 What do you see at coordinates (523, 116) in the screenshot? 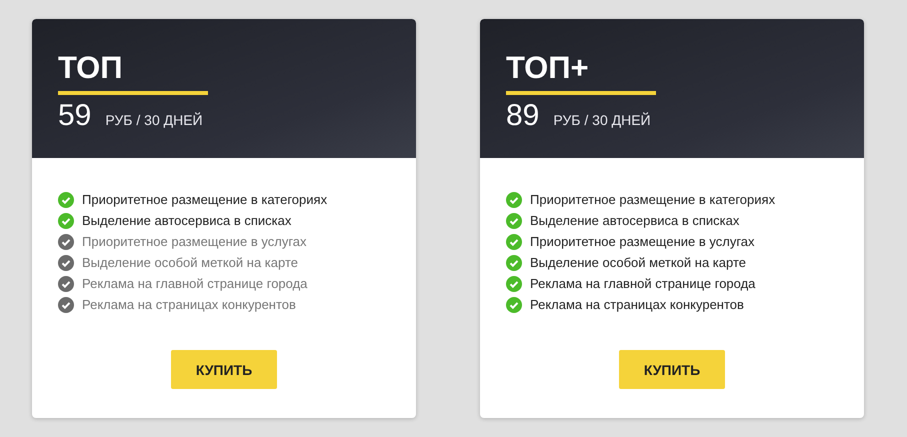
I see `plan-price: 89` at bounding box center [523, 116].